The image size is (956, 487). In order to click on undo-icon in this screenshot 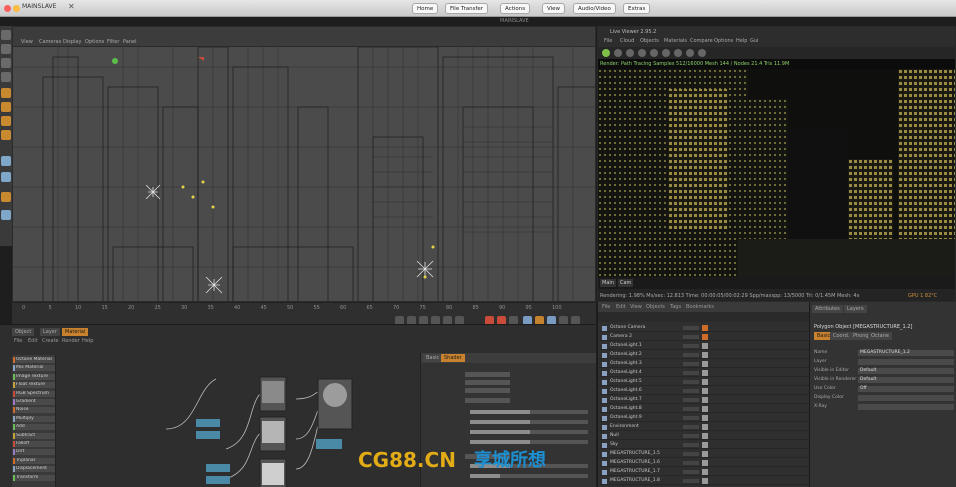, I will do `click(6, 35)`.